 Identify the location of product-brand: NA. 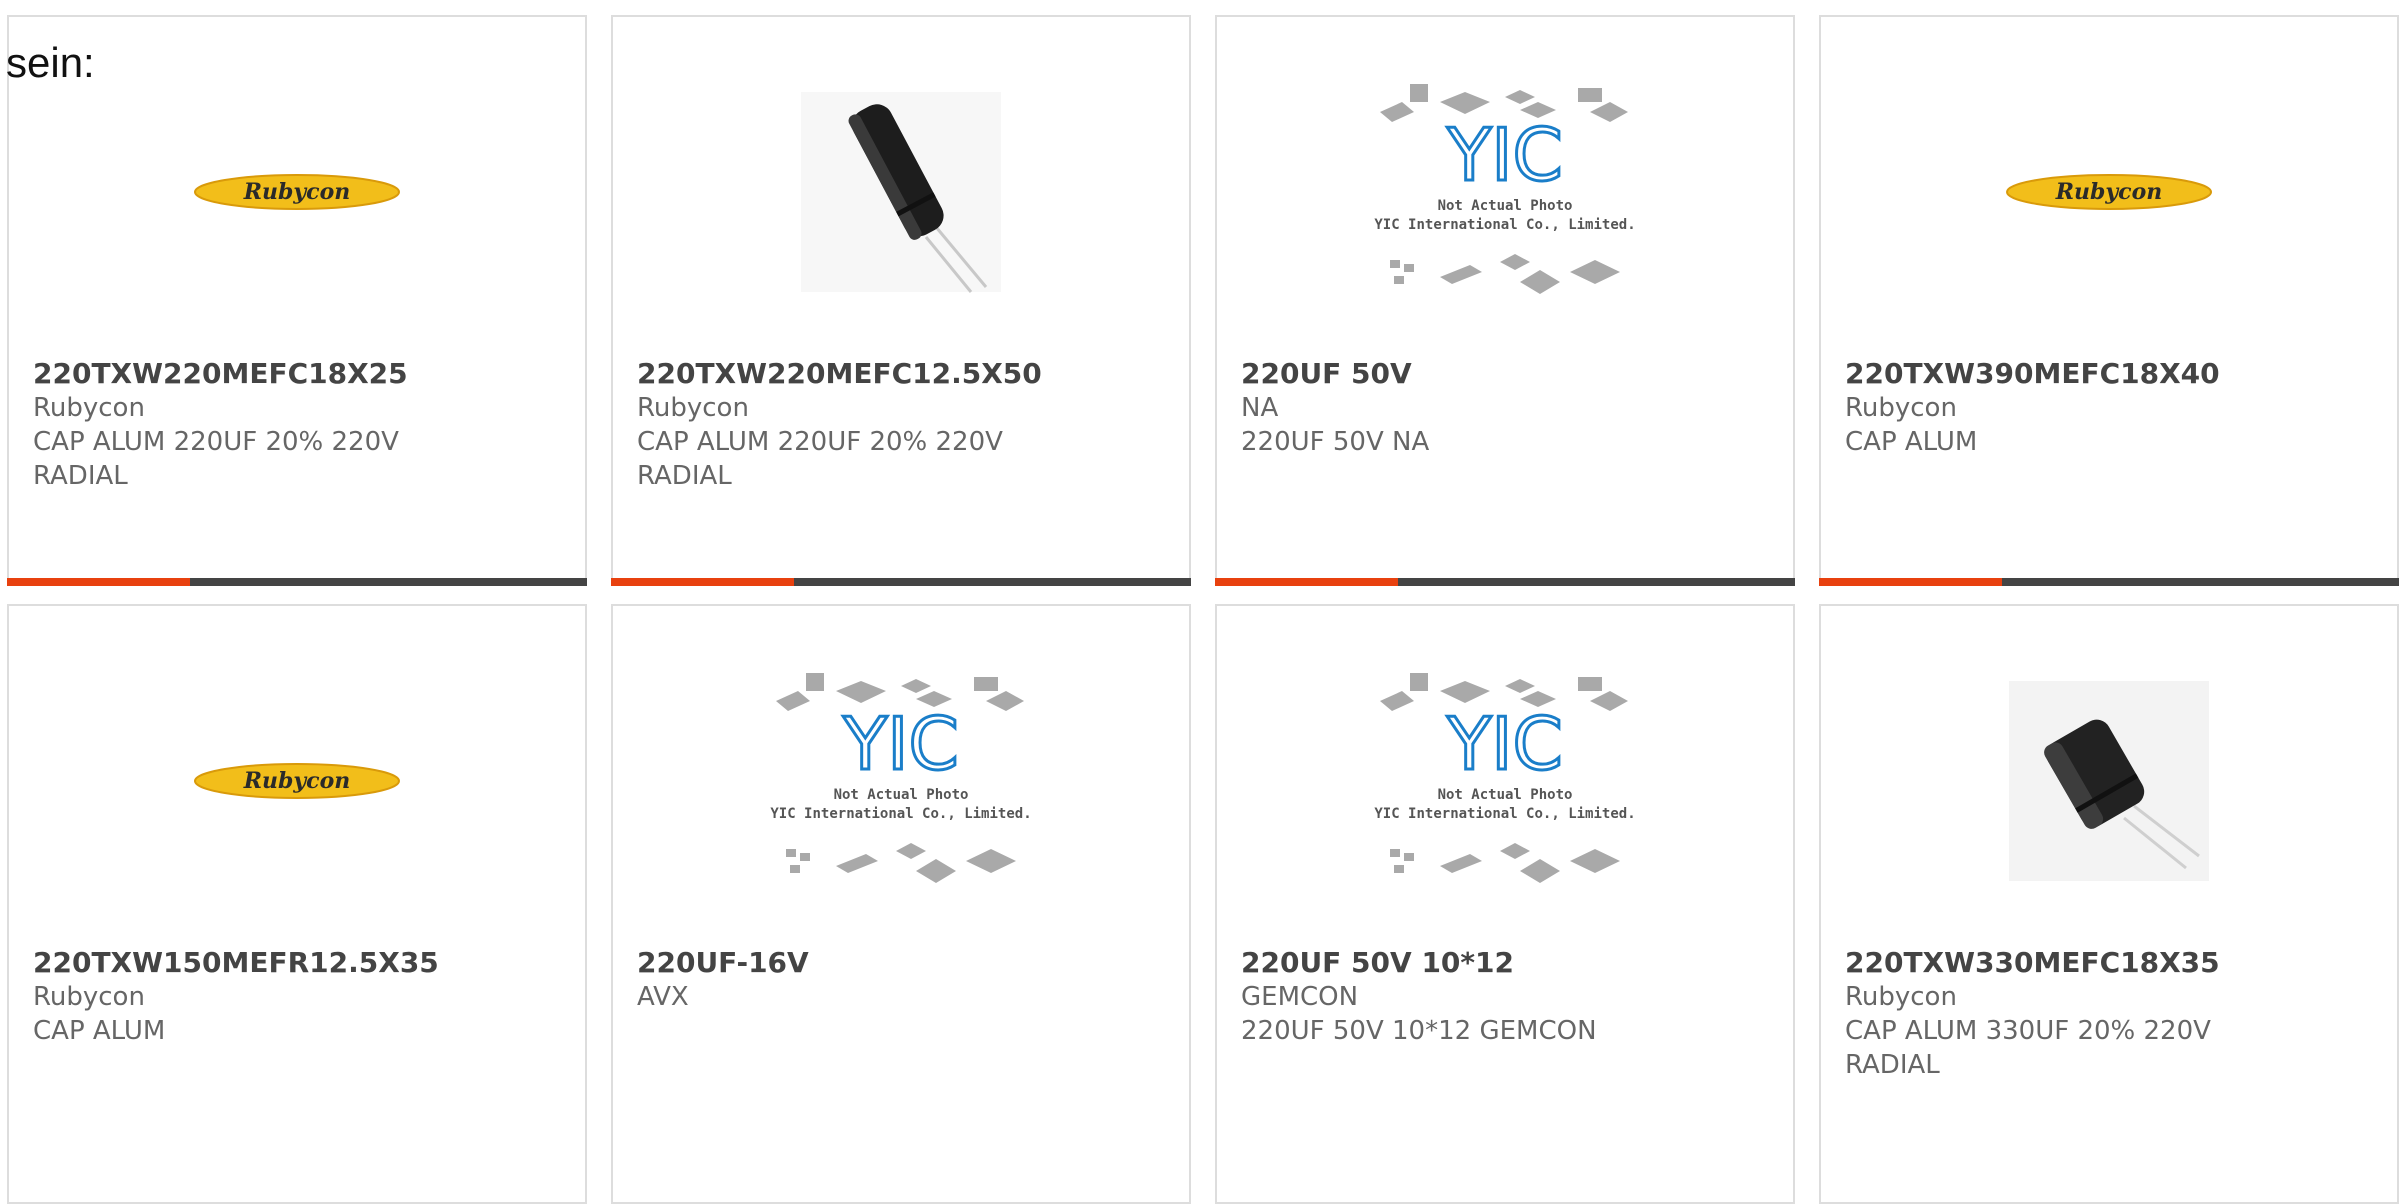
(1260, 408).